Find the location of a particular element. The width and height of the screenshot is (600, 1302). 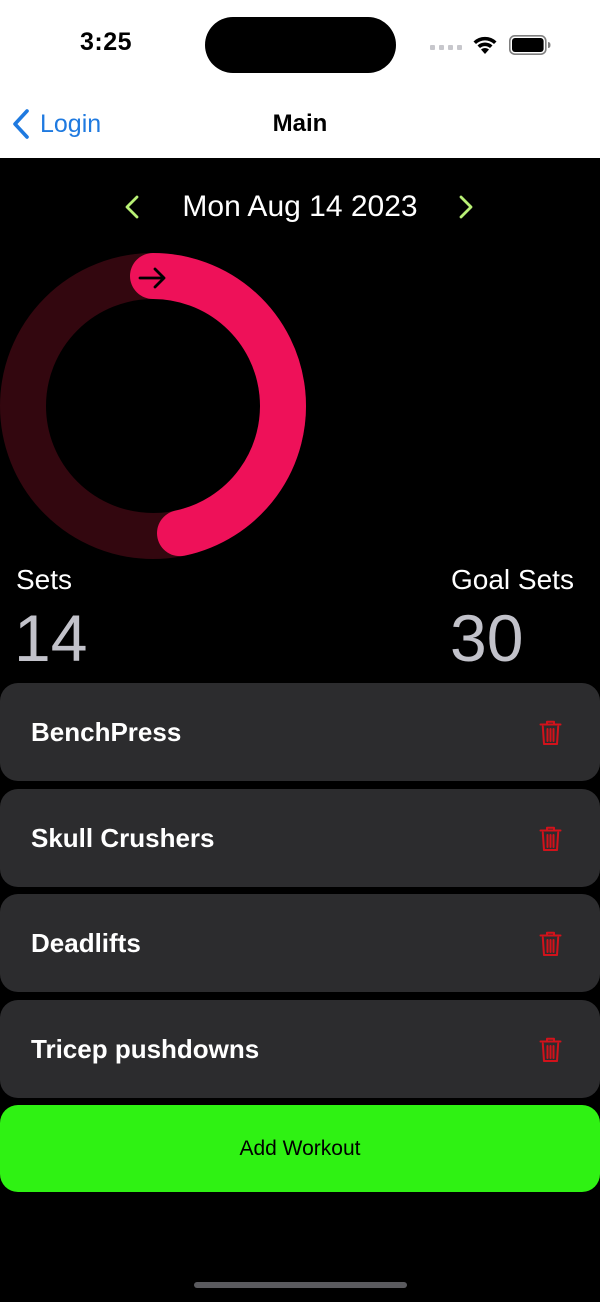

workout-name: Deadlifts is located at coordinates (86, 943).